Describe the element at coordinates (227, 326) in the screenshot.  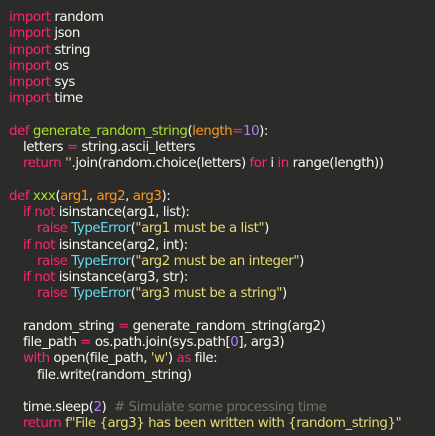
I see `code-token: generate_random_string(arg2)` at that location.